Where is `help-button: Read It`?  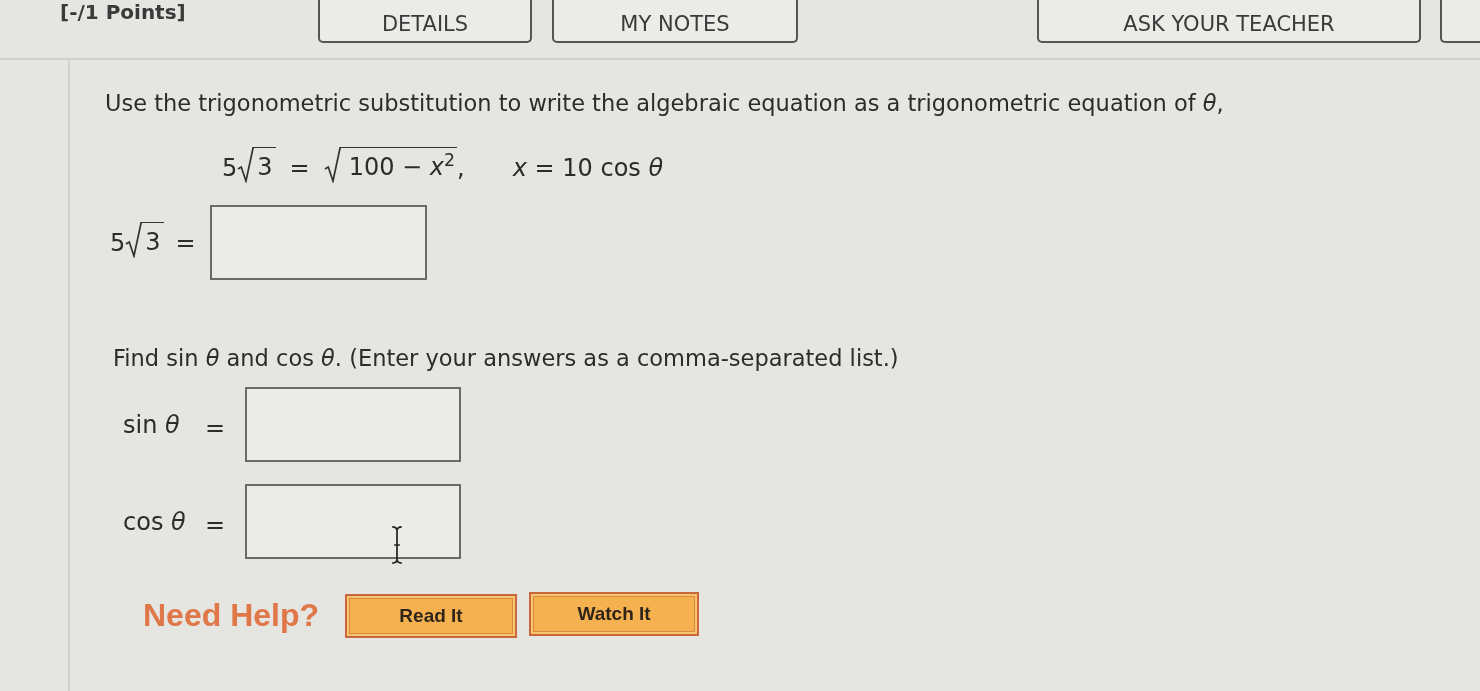
help-button: Read It is located at coordinates (431, 616).